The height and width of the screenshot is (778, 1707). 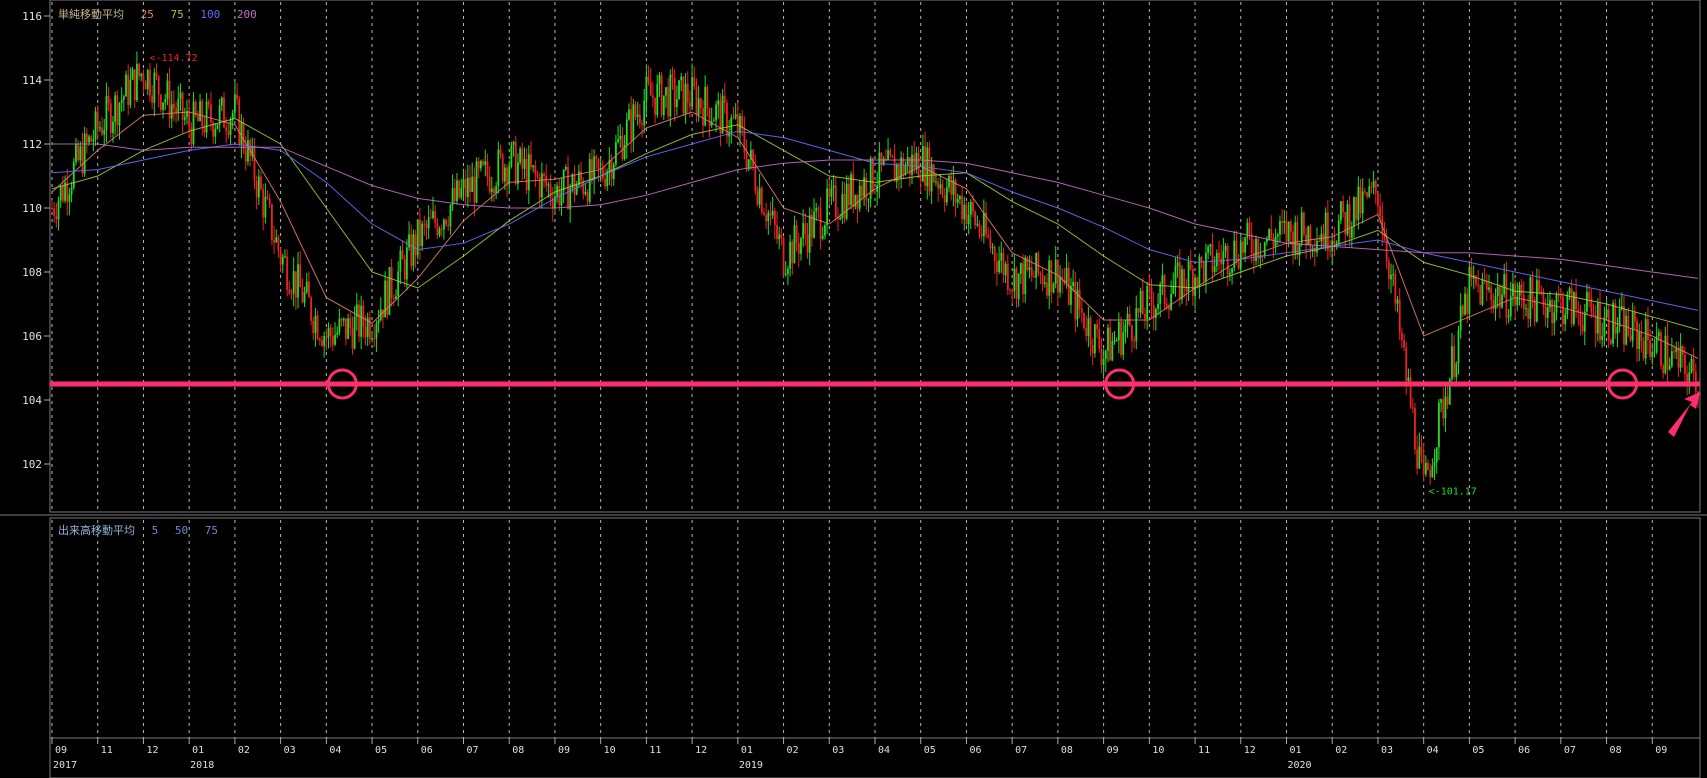 What do you see at coordinates (32, 144) in the screenshot?
I see `y-tick-label: 112` at bounding box center [32, 144].